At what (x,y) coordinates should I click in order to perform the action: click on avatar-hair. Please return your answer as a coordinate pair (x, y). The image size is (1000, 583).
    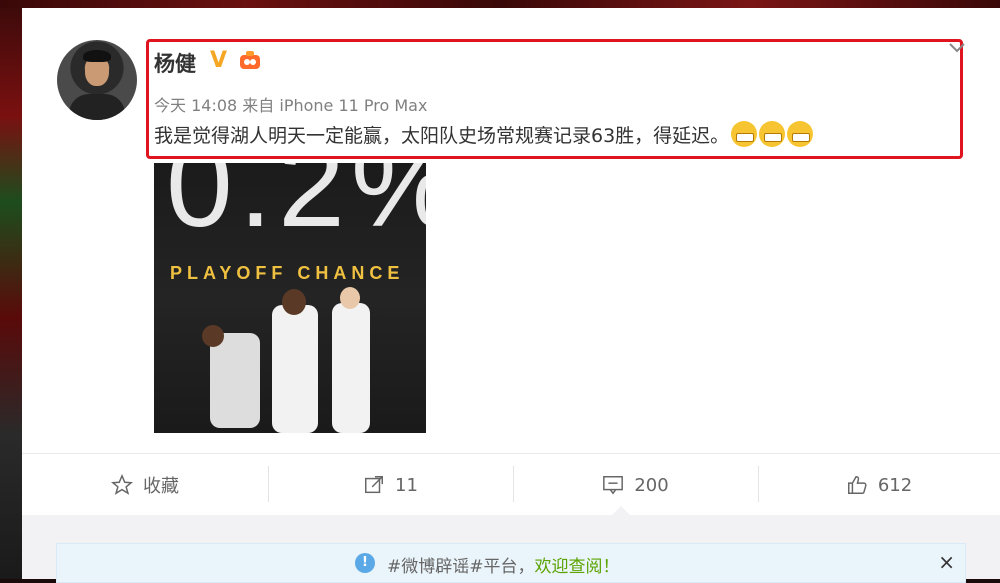
    Looking at the image, I should click on (97, 56).